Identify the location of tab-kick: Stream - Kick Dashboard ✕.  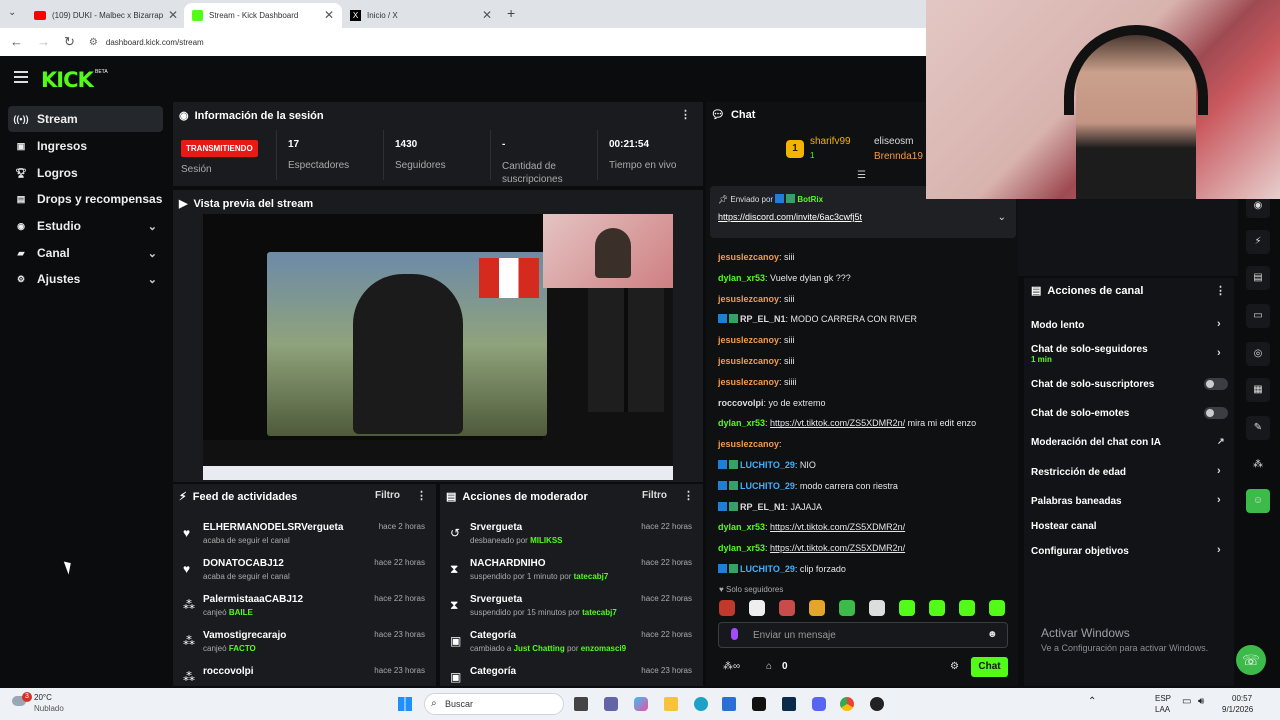
(263, 15).